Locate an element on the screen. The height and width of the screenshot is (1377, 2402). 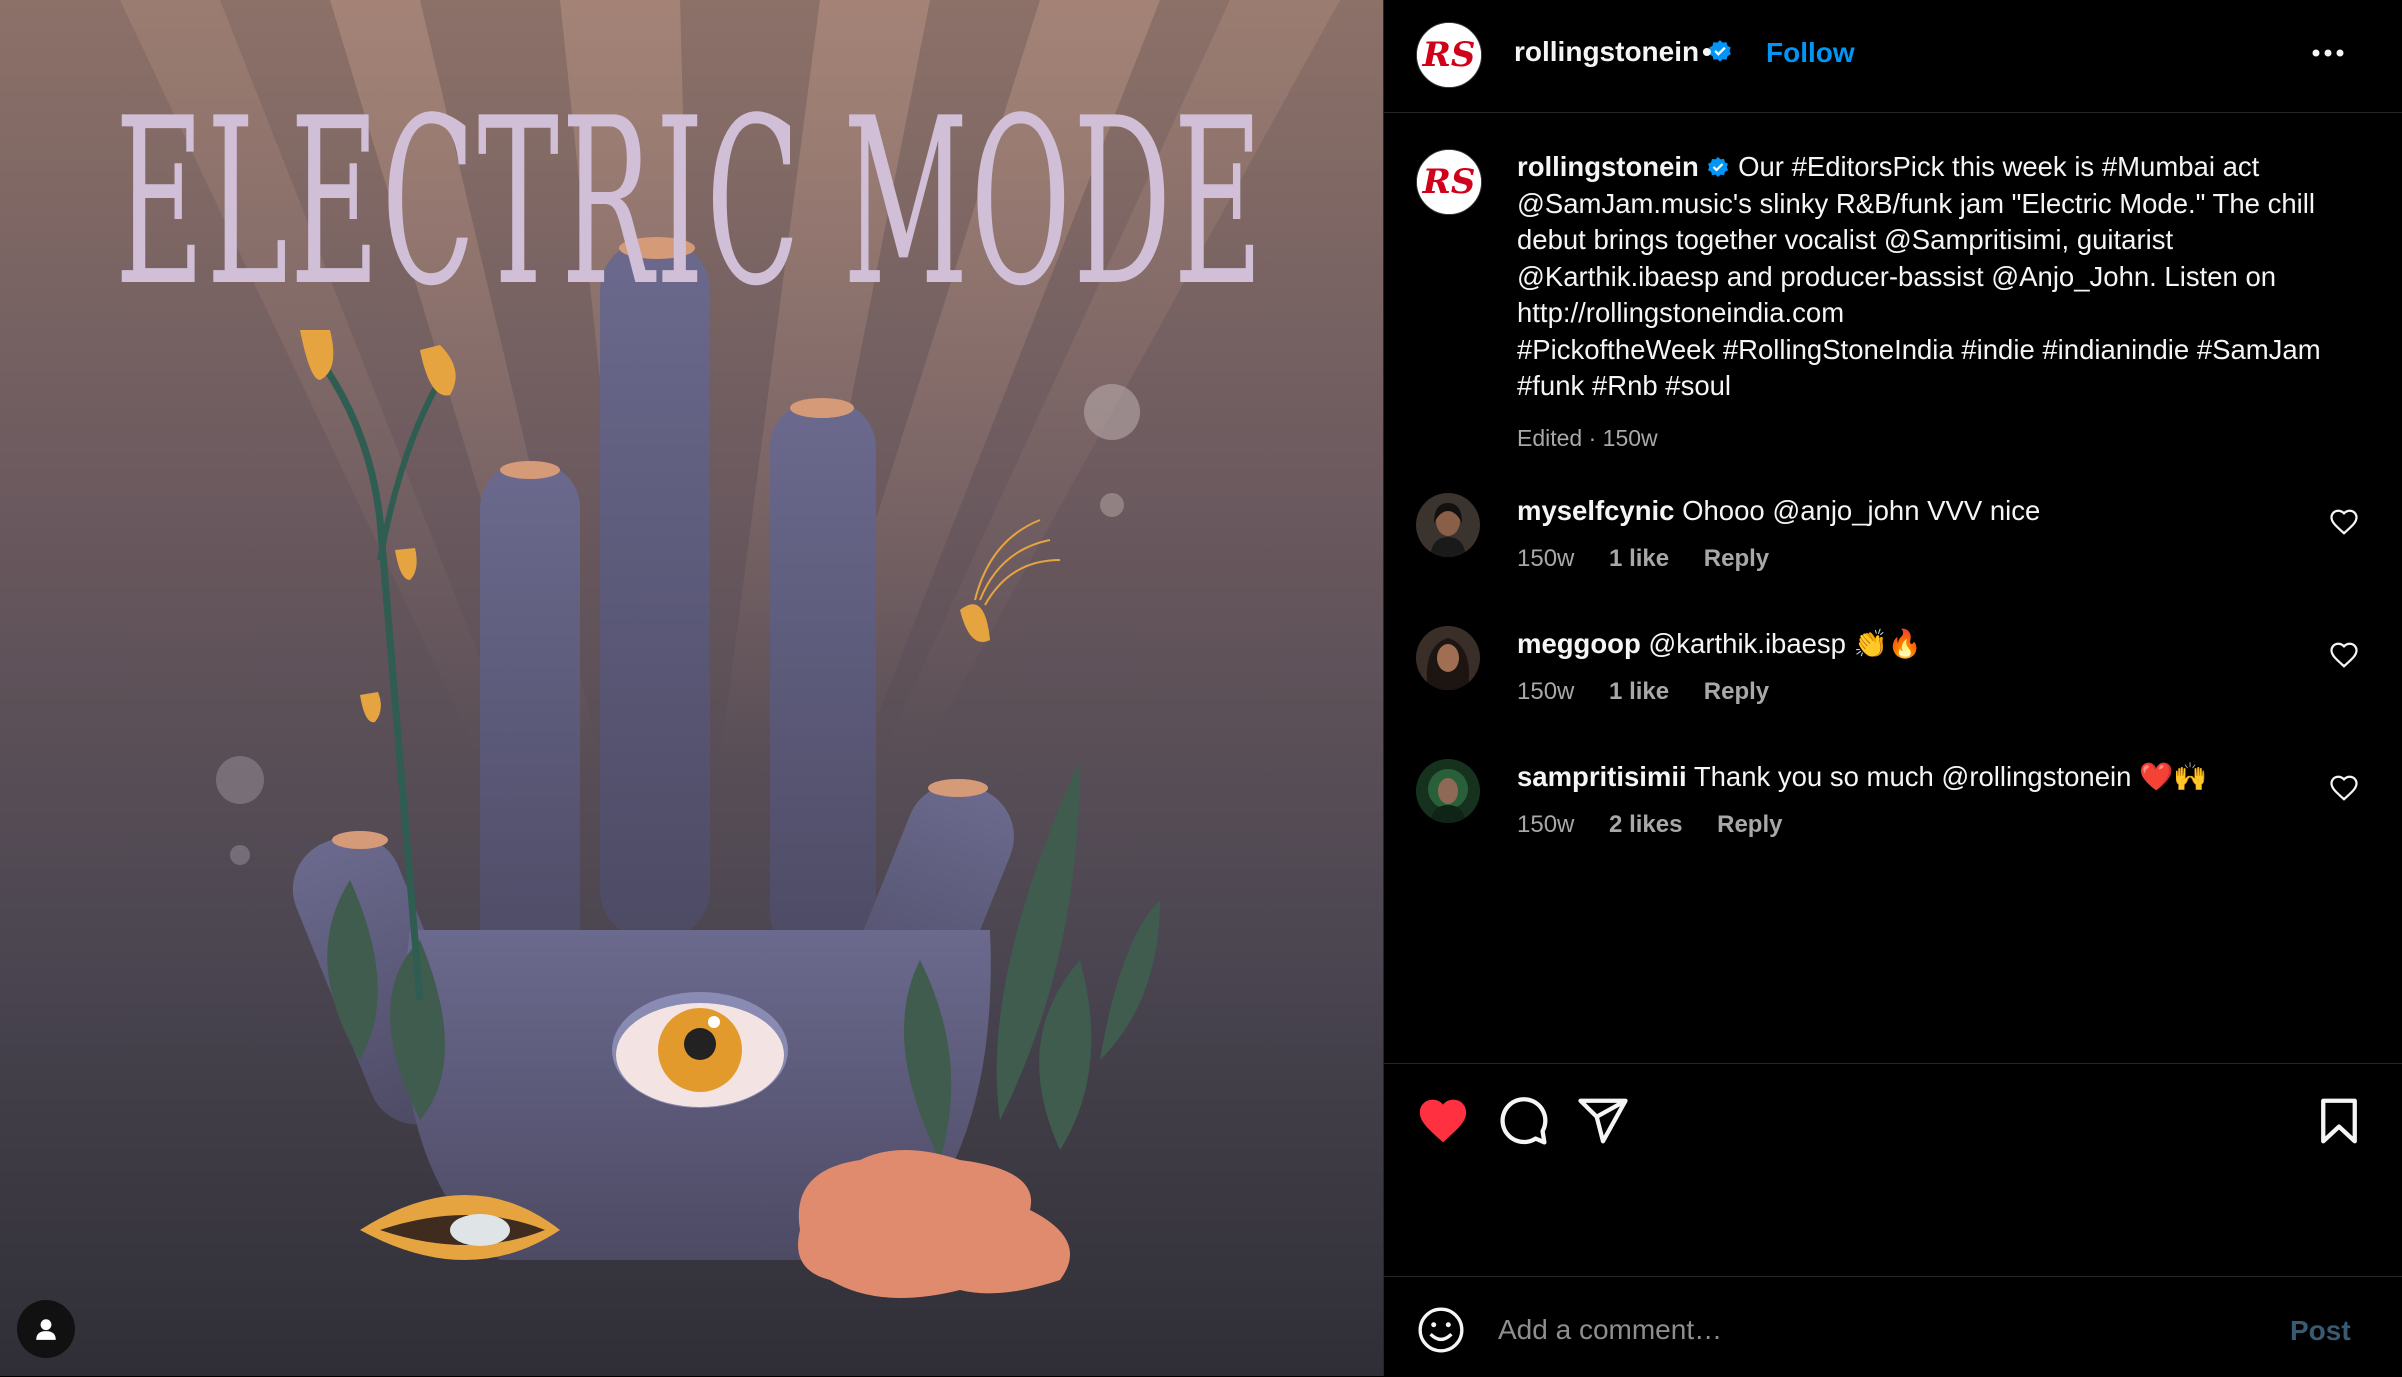
comment-composer: Post is located at coordinates (1893, 1326).